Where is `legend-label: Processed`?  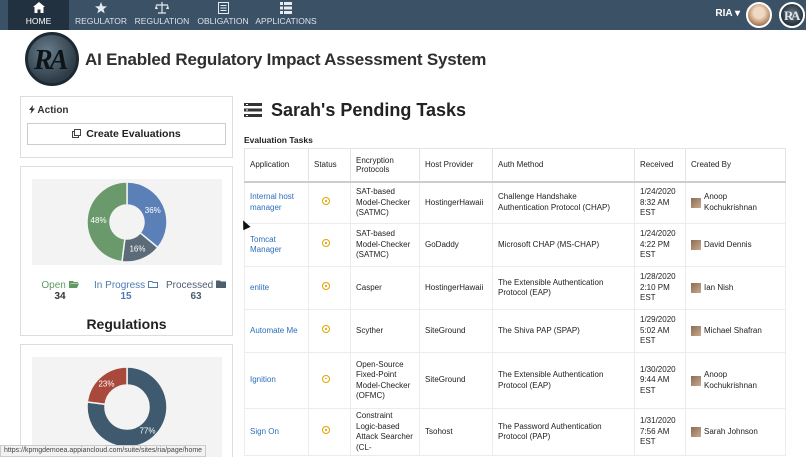
legend-label: Processed is located at coordinates (189, 285).